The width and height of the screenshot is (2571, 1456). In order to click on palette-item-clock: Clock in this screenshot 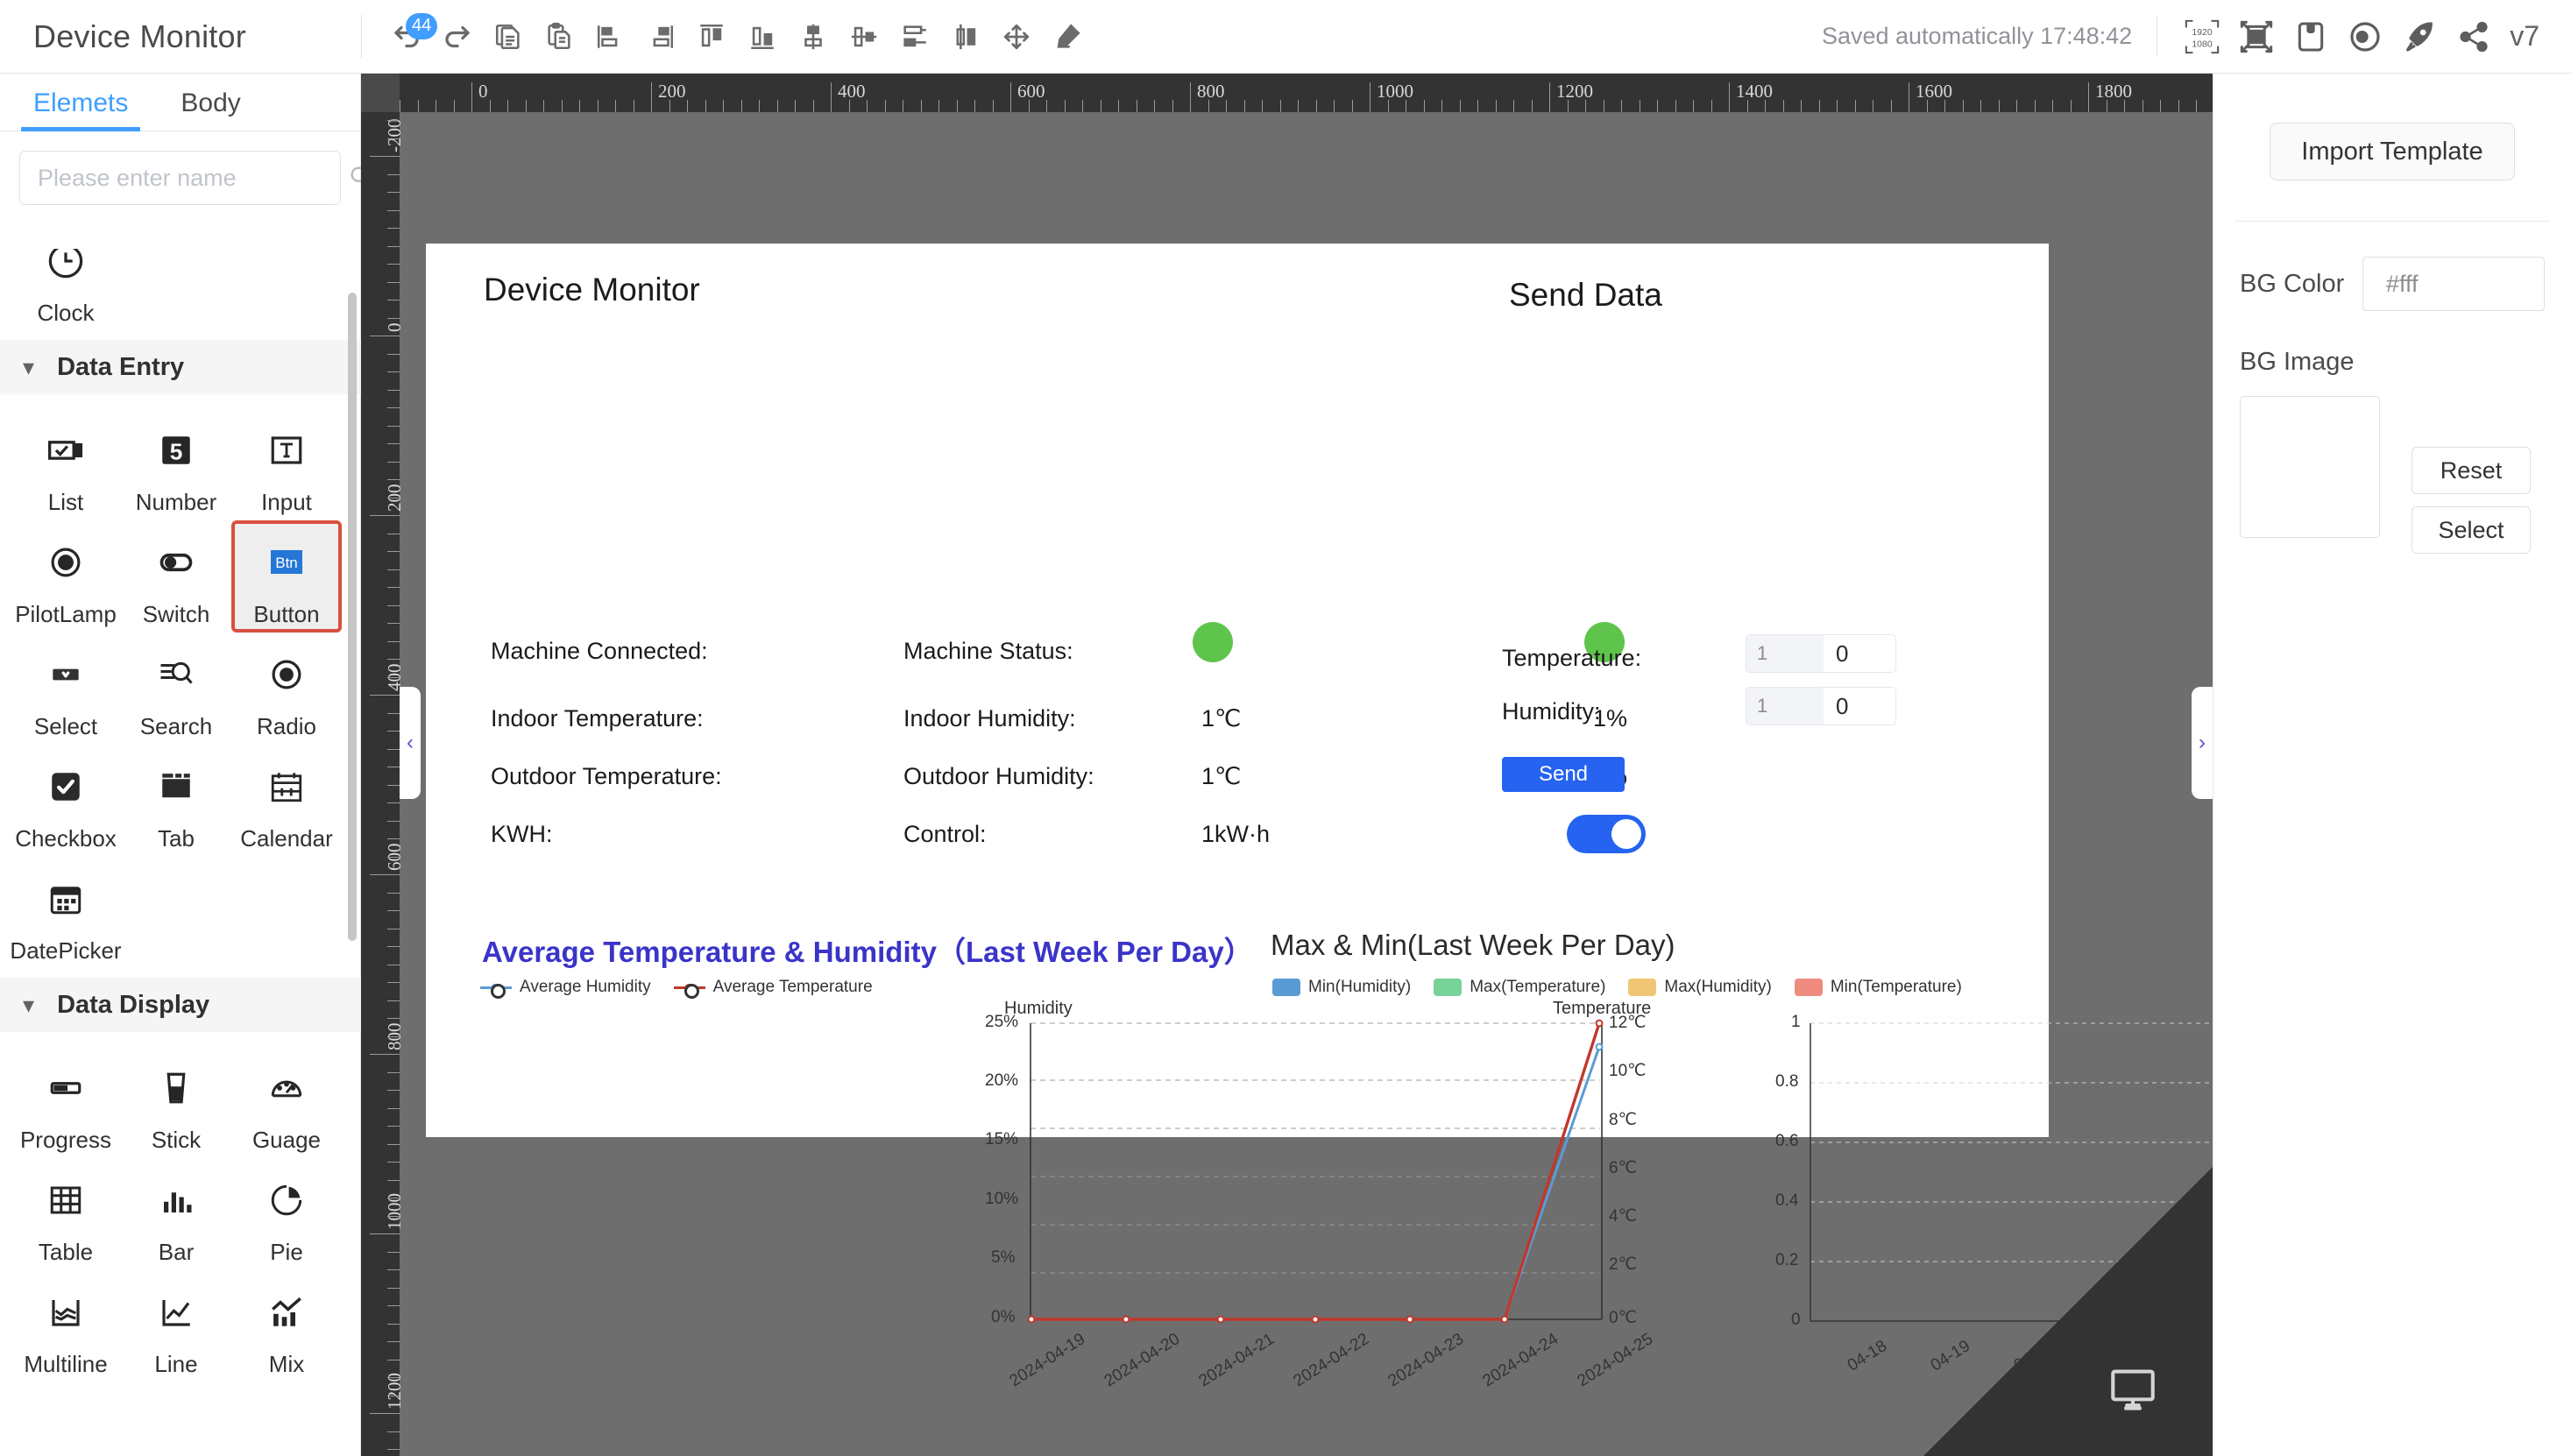, I will do `click(66, 290)`.